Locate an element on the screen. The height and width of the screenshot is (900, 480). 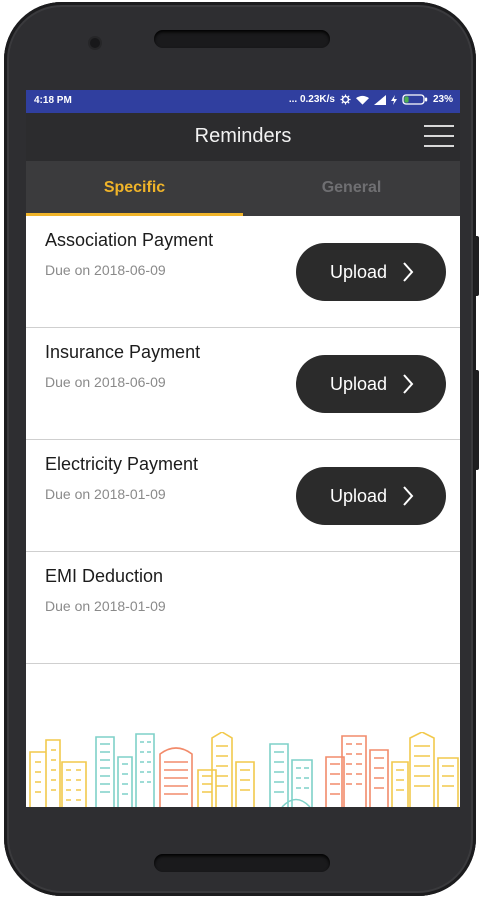
battery-percent: 23% is located at coordinates (442, 99).